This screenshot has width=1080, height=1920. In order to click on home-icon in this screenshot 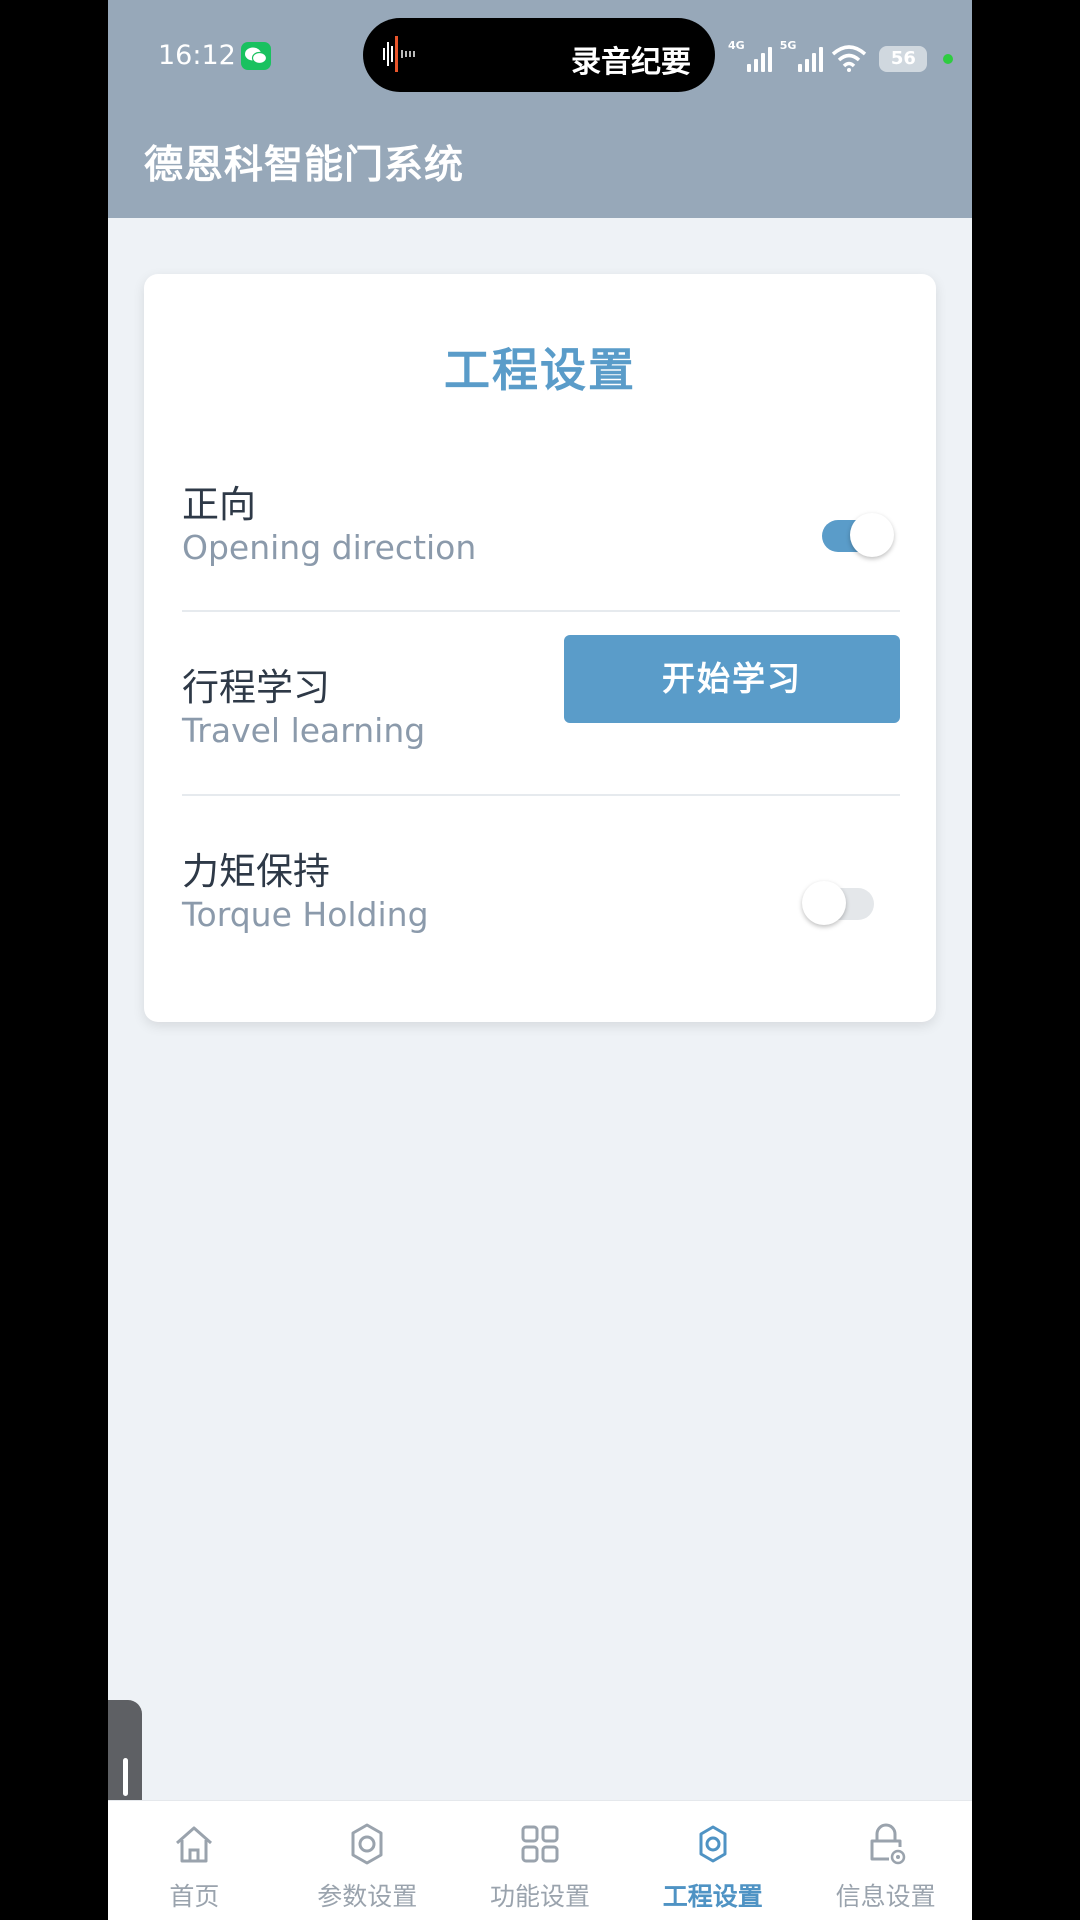, I will do `click(194, 1844)`.